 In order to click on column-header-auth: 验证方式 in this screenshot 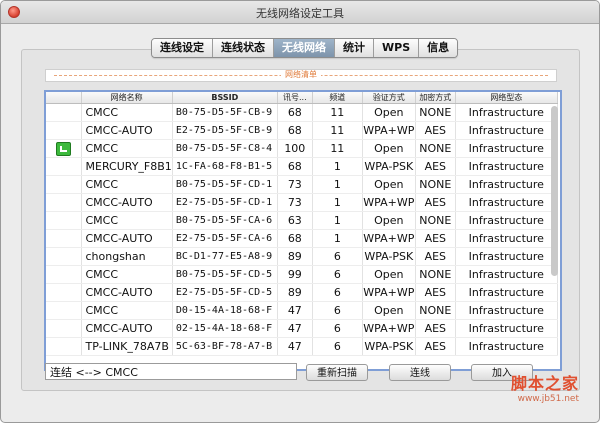, I will do `click(389, 98)`.